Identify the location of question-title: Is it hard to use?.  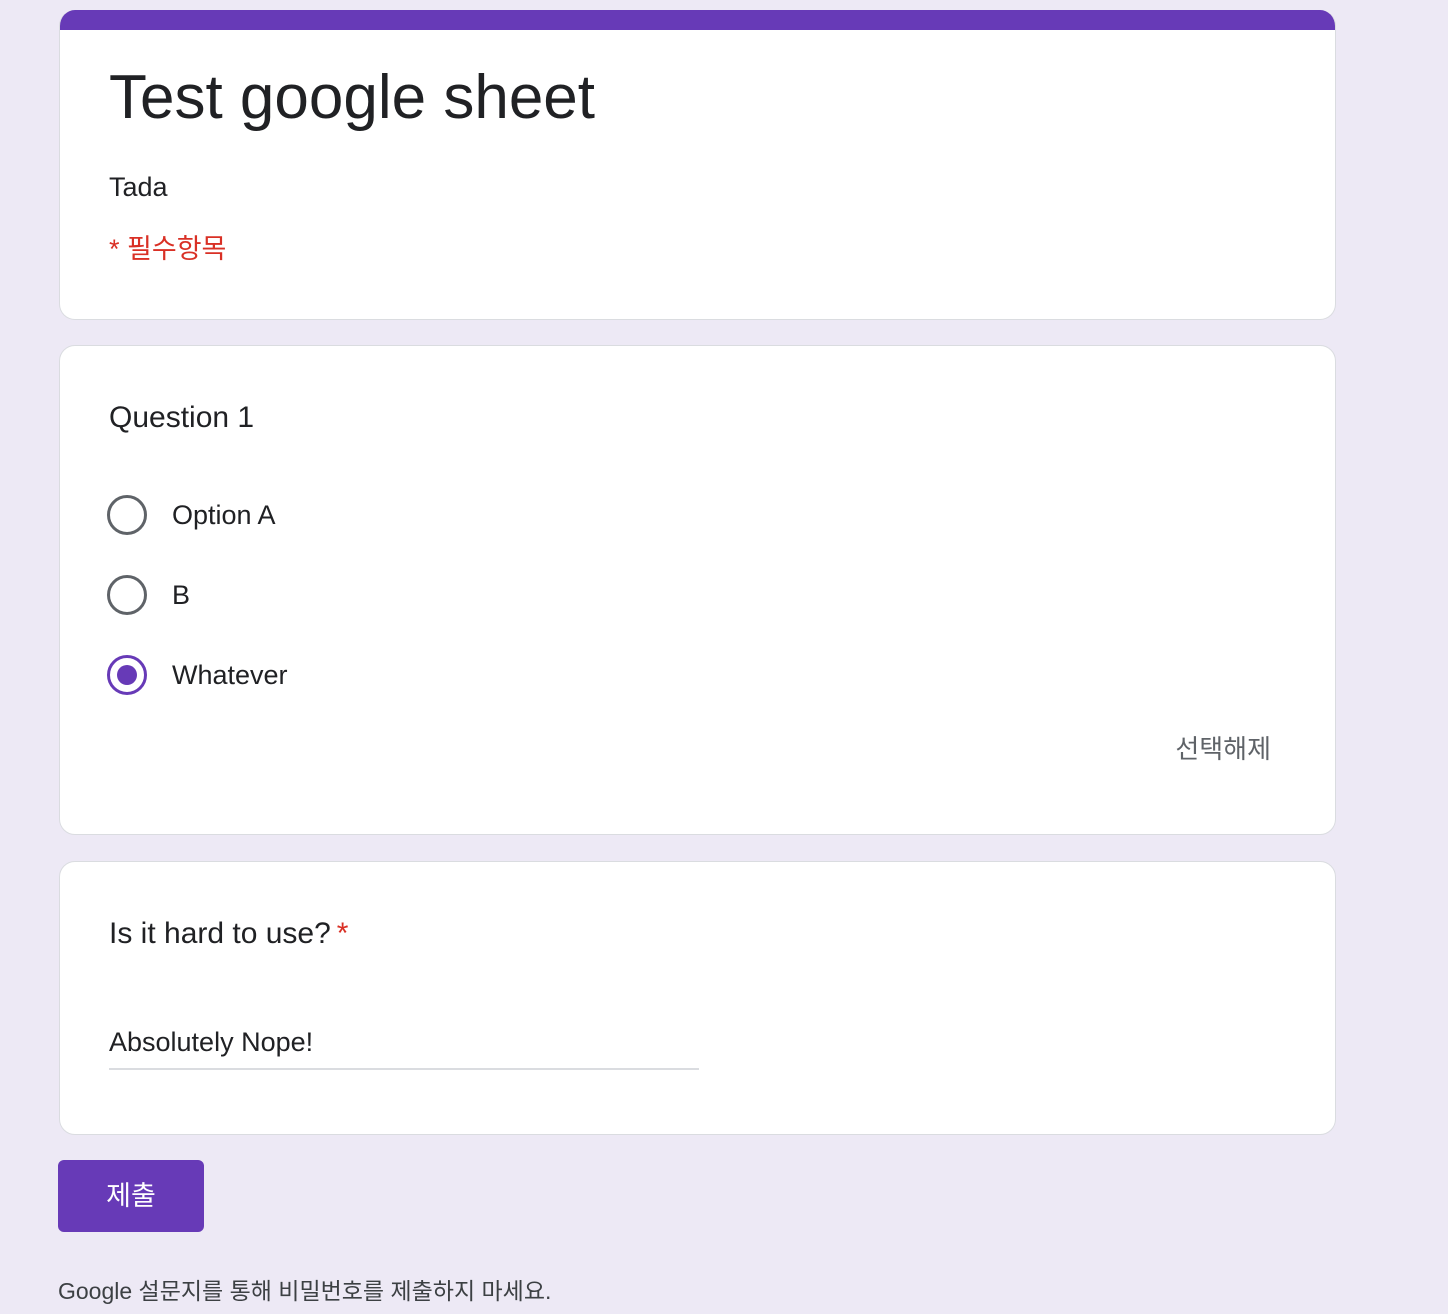
(220, 933).